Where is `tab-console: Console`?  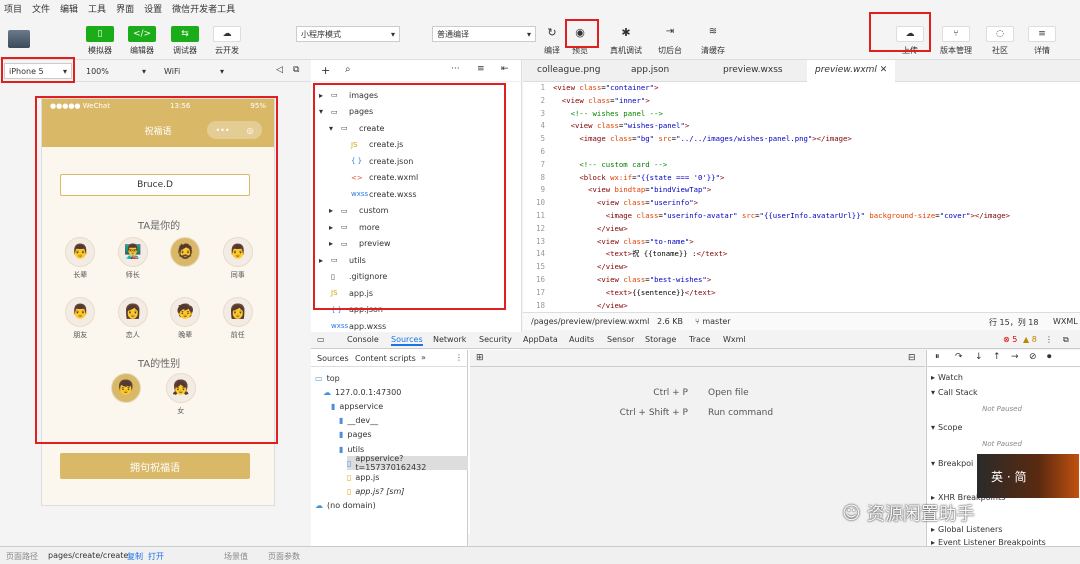
tab-console: Console is located at coordinates (363, 339).